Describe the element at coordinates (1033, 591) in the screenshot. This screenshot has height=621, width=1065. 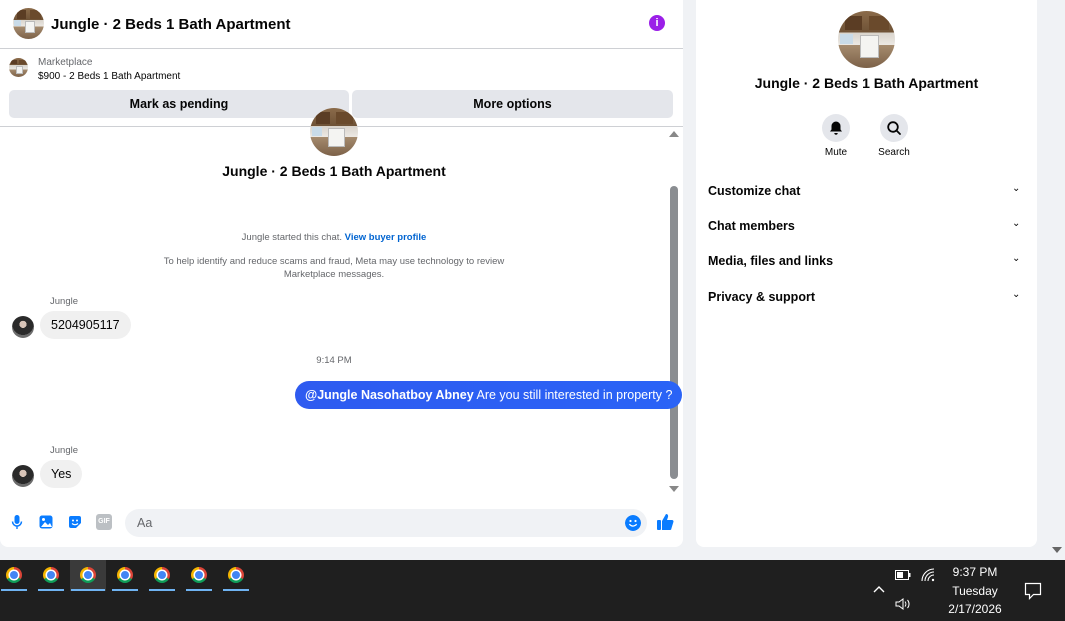
I see `notifications-icon` at that location.